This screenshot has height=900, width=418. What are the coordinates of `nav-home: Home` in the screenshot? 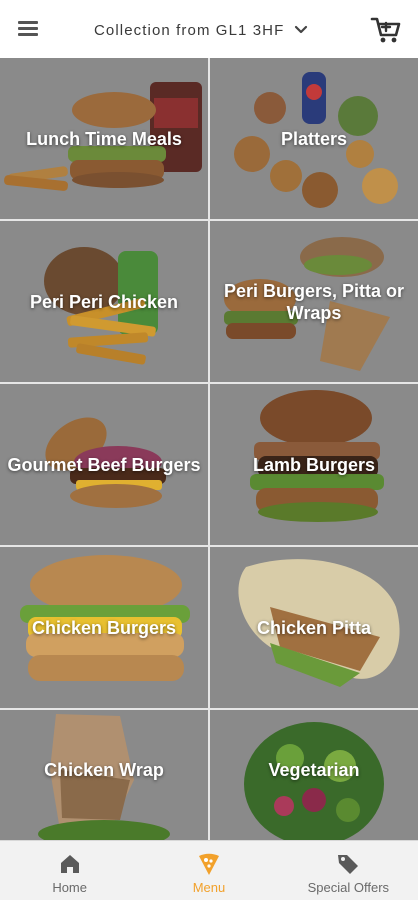 It's located at (69, 870).